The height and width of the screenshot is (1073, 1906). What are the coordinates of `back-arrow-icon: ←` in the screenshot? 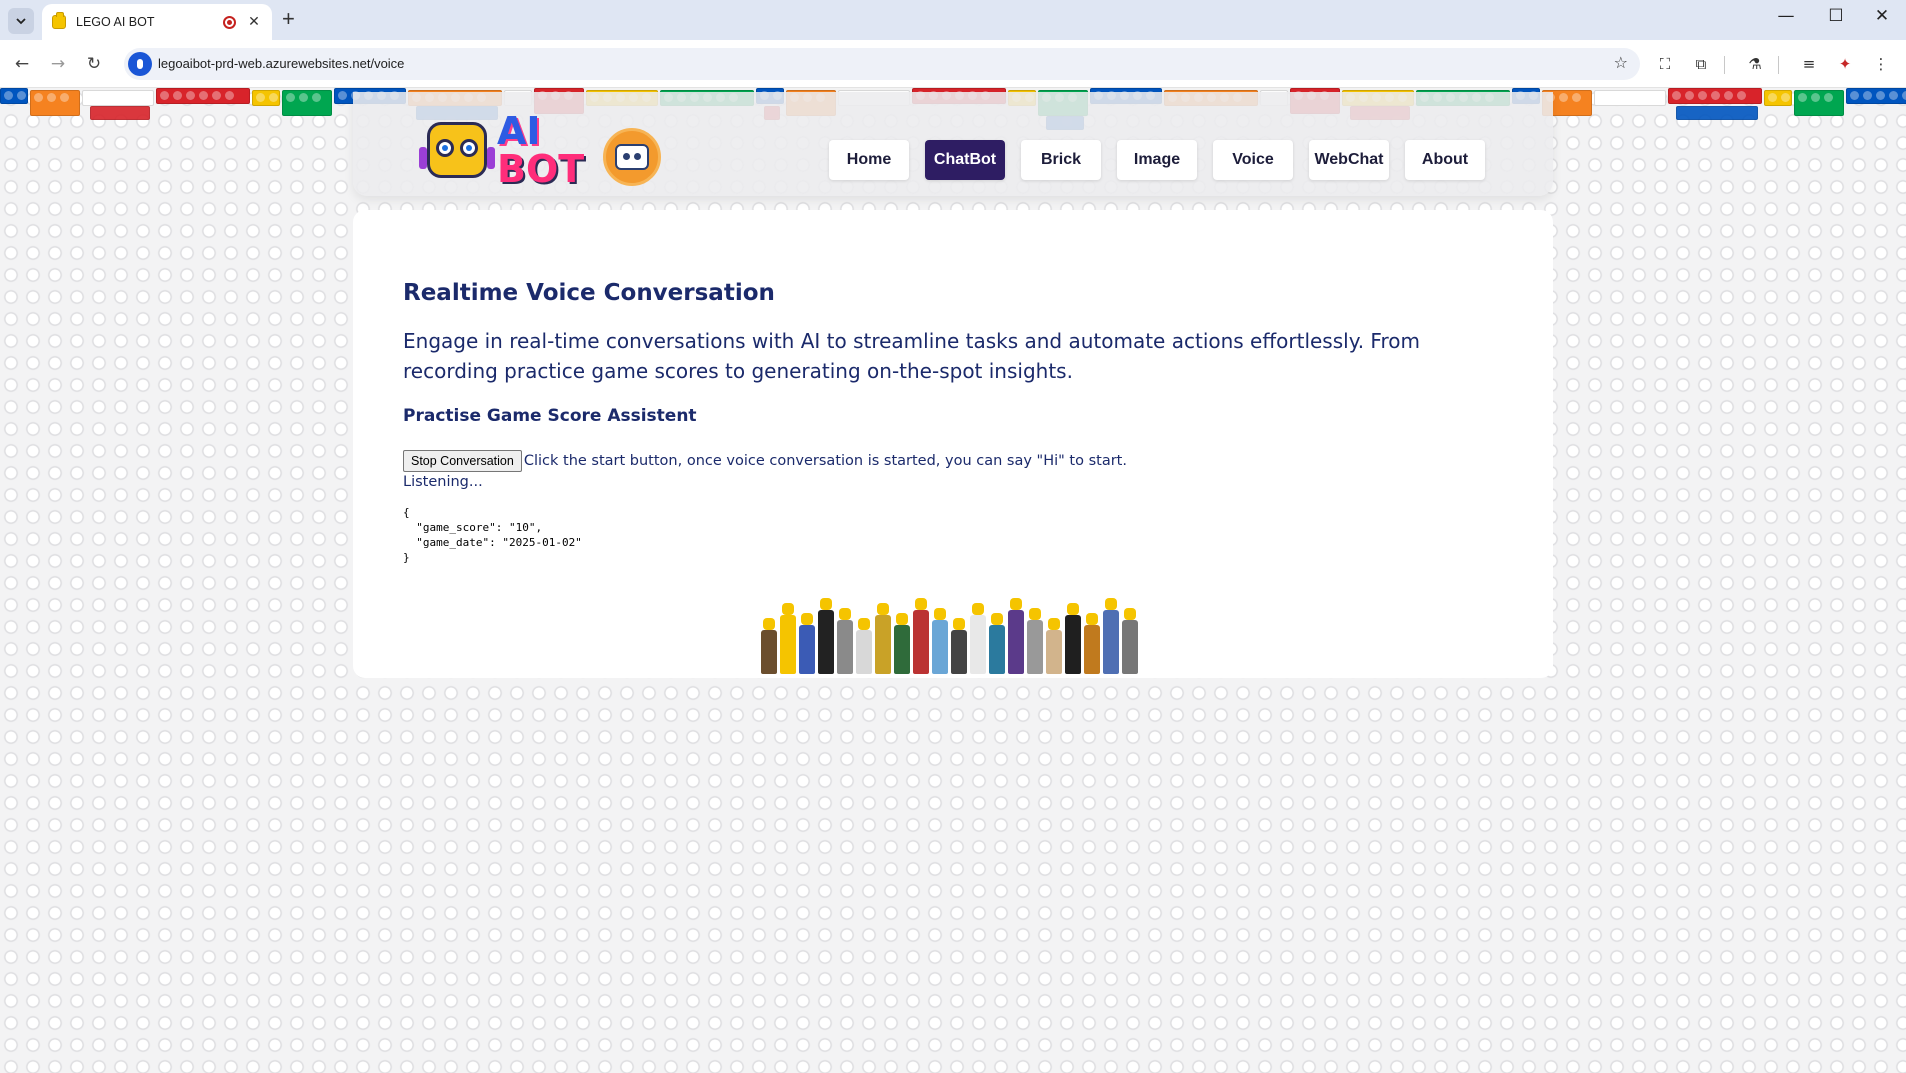 It's located at (22, 64).